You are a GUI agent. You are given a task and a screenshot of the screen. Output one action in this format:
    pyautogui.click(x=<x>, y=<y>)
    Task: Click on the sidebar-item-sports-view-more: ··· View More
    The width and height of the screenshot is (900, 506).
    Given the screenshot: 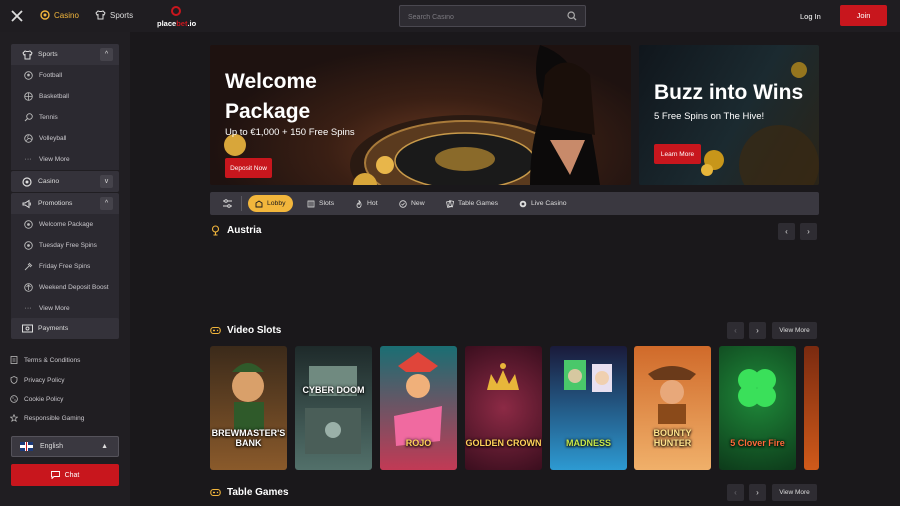 What is the action you would take?
    pyautogui.click(x=65, y=159)
    